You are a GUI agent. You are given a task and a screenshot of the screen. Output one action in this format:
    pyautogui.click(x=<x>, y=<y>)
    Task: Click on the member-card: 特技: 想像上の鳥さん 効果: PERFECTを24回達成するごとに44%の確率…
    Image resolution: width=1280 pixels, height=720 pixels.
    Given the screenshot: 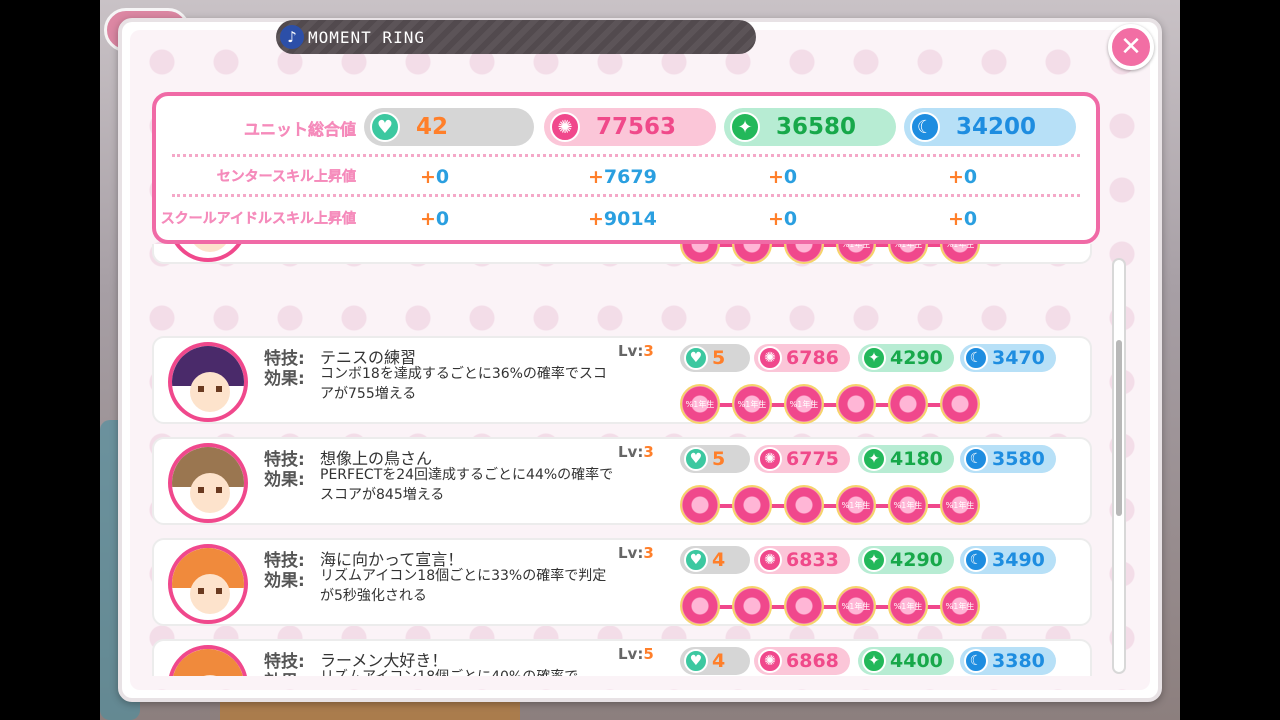 What is the action you would take?
    pyautogui.click(x=622, y=481)
    